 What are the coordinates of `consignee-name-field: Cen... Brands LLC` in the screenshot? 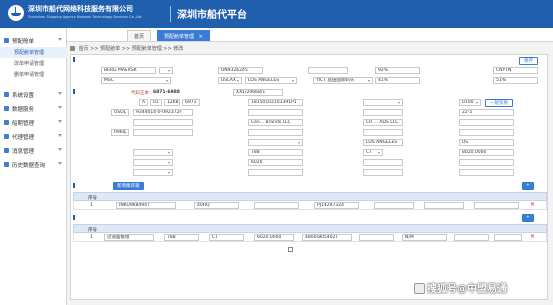 It's located at (275, 122).